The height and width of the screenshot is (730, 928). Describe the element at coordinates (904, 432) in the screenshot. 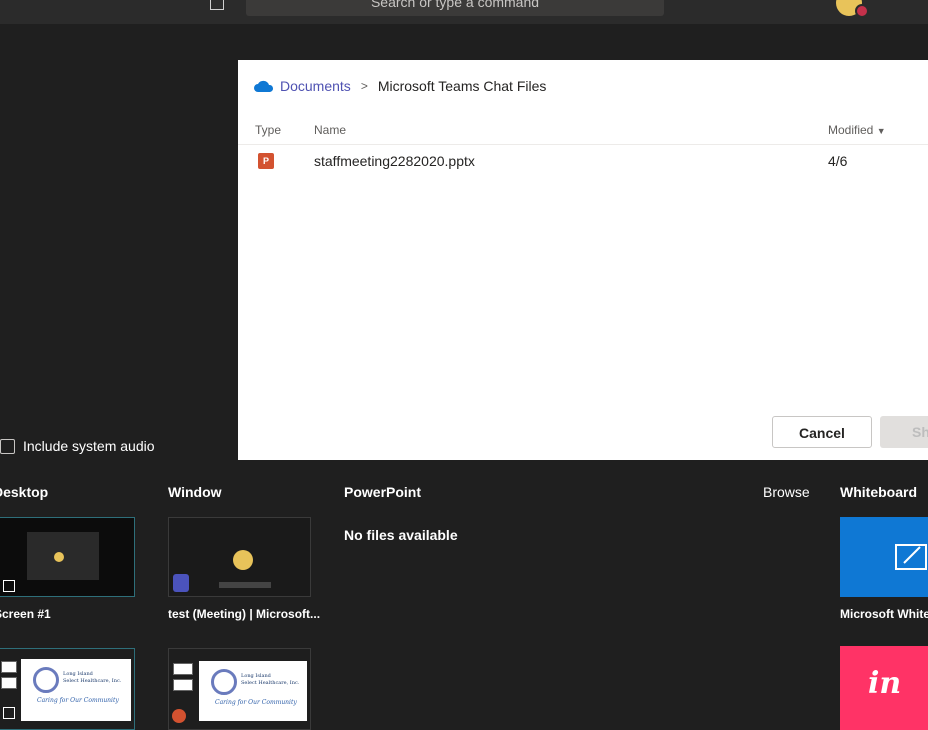

I see `share-button: Share` at that location.